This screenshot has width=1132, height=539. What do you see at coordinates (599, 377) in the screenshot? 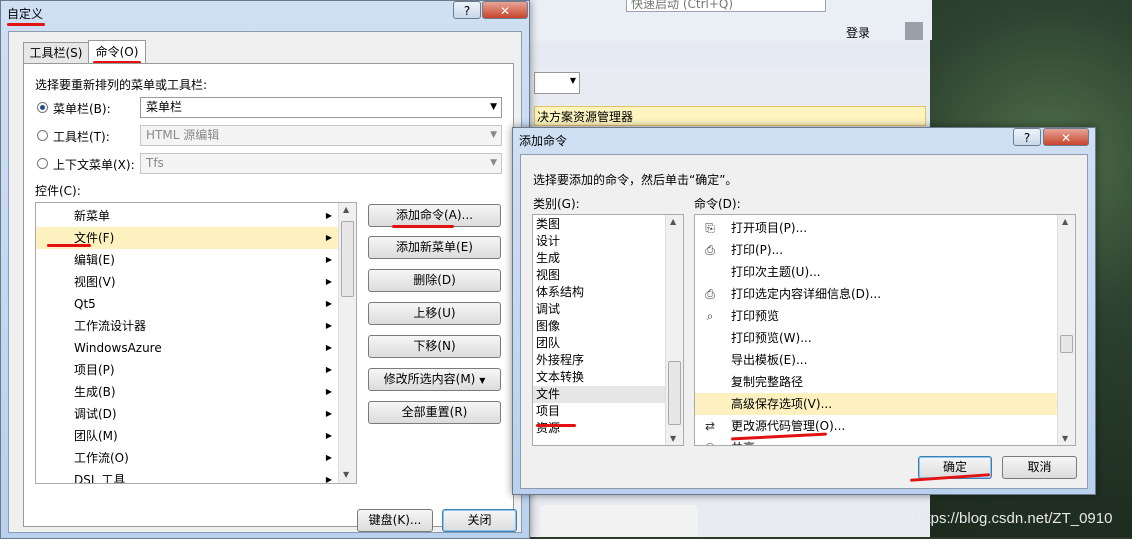
I see `list-item: 文本转换` at bounding box center [599, 377].